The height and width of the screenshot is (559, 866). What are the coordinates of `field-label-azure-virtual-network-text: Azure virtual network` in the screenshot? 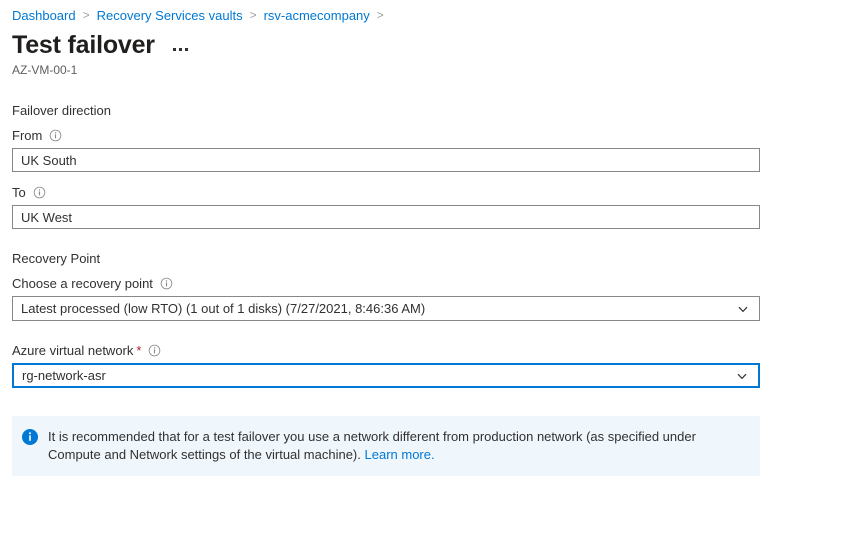 It's located at (73, 351).